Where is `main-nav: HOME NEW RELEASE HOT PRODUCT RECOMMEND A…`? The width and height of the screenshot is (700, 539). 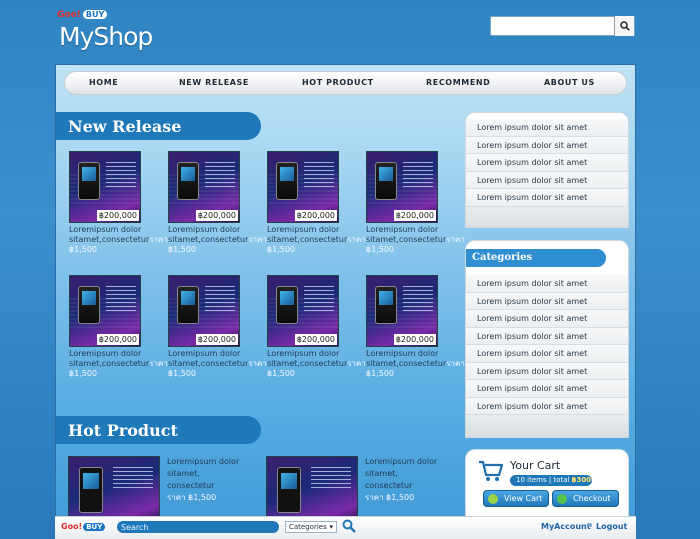
main-nav: HOME NEW RELEASE HOT PRODUCT RECOMMEND A… is located at coordinates (345, 83).